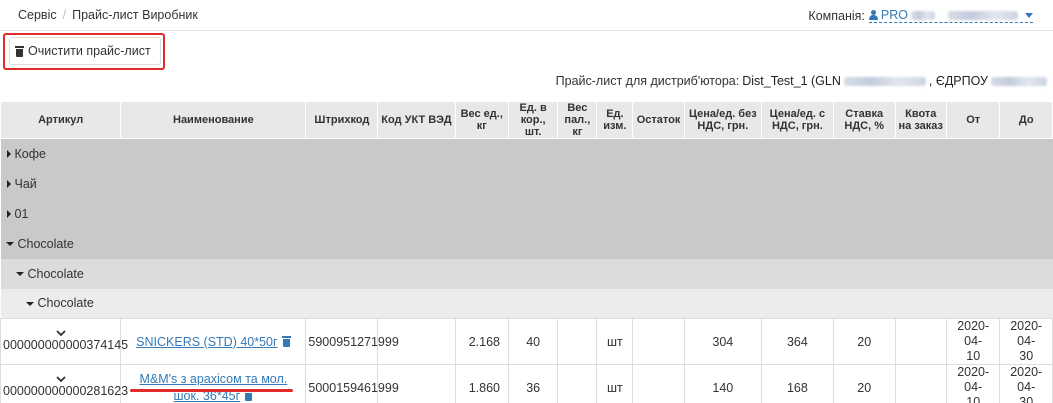 This screenshot has width=1053, height=403. I want to click on col-pallet-weight: Вес пал., кг, so click(577, 120).